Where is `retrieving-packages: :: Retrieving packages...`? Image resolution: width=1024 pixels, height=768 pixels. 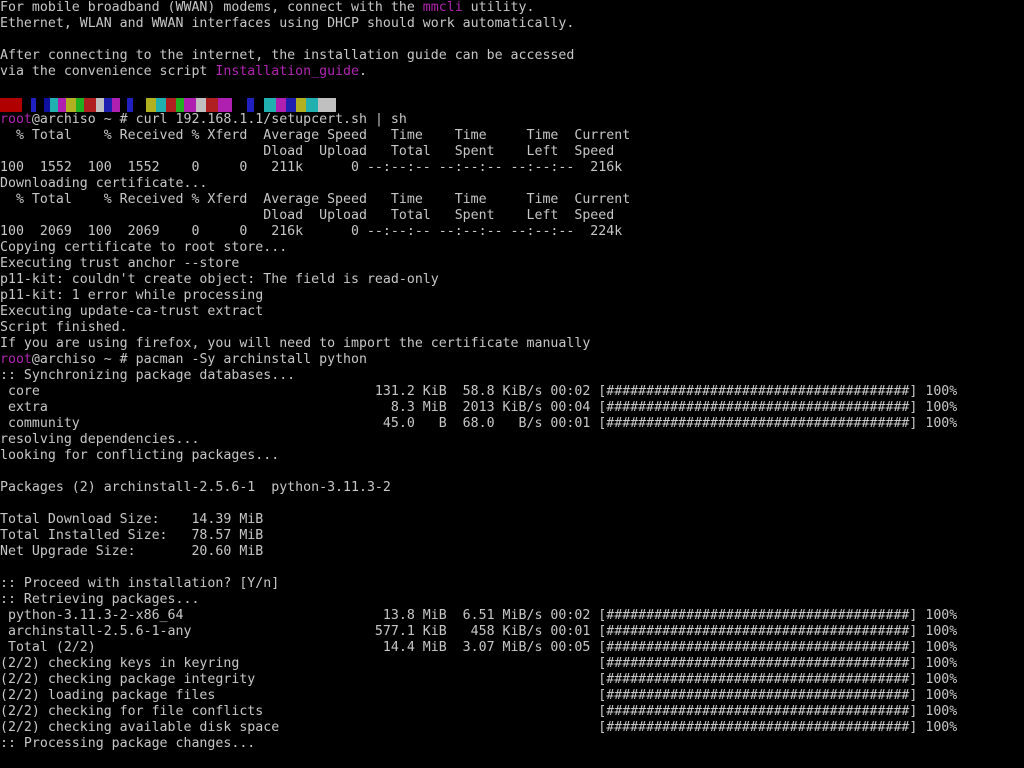 retrieving-packages: :: Retrieving packages... is located at coordinates (100, 599).